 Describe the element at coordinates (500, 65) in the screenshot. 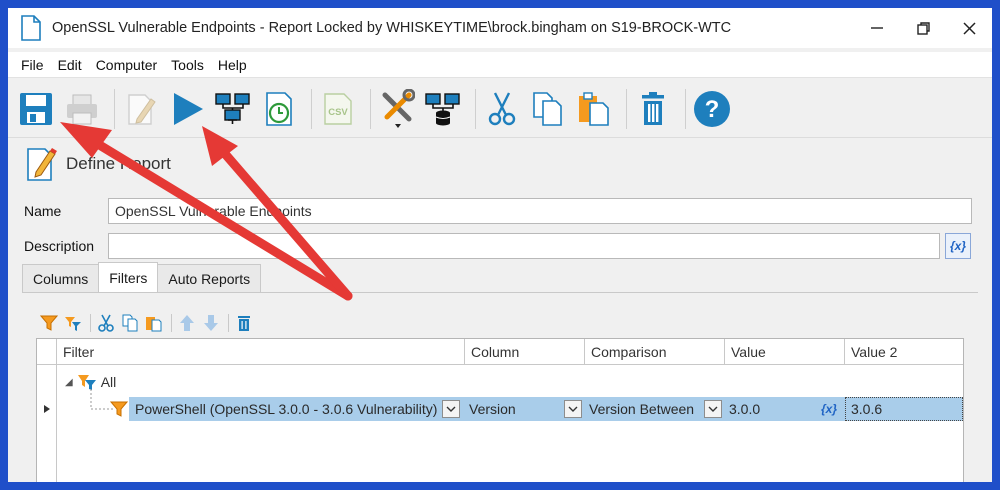

I see `menu-bar: File Edit Computer Tools Help` at that location.